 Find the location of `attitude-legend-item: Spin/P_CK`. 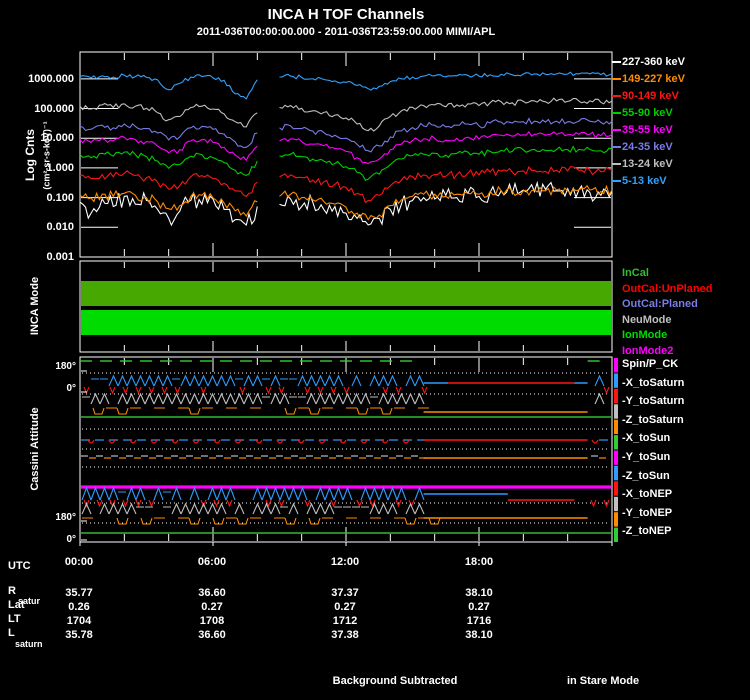

attitude-legend-item: Spin/P_CK is located at coordinates (650, 364).